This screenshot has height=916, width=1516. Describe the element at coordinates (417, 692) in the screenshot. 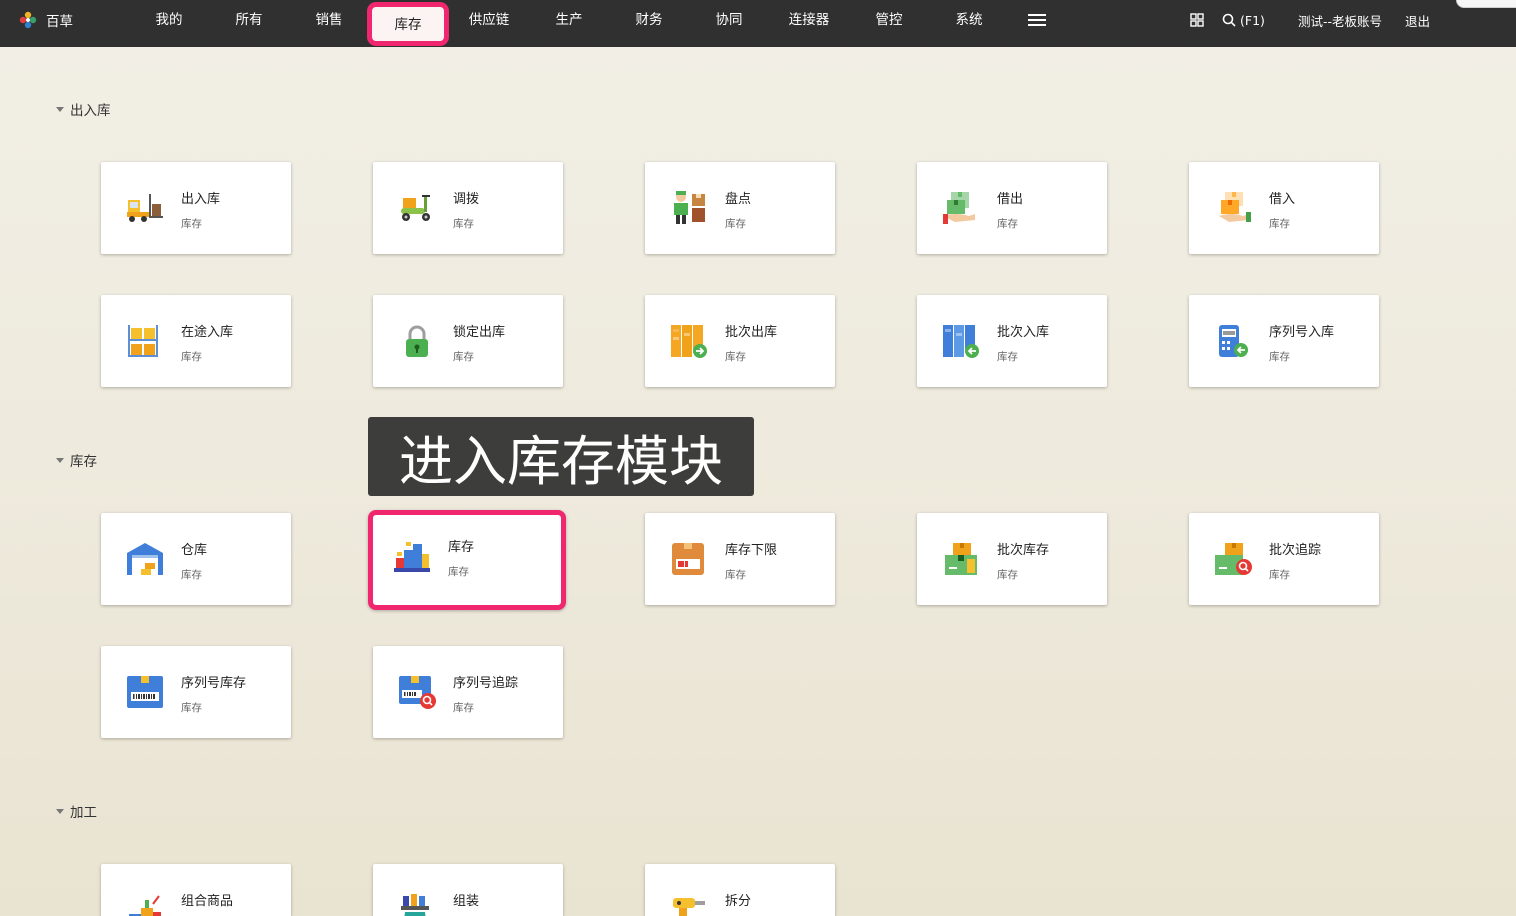

I see `serial-trace-icon` at that location.